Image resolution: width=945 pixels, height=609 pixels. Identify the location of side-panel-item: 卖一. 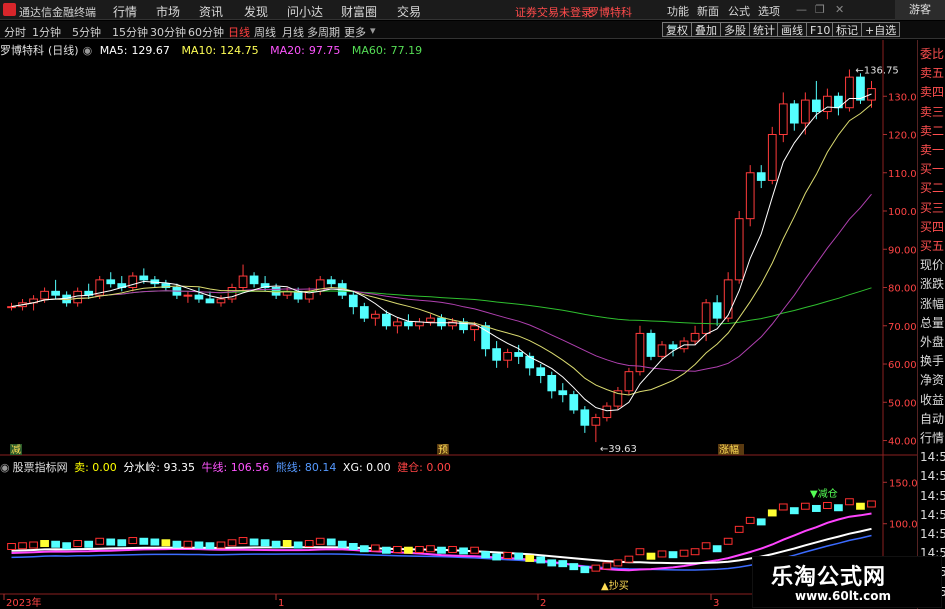
(932, 150).